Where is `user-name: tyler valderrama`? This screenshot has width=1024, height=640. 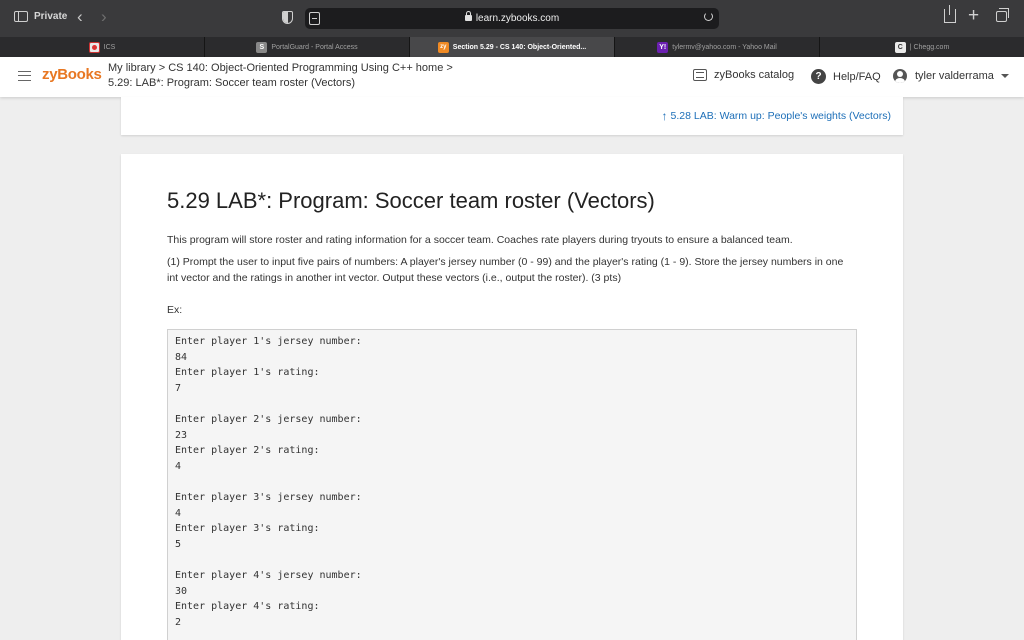 user-name: tyler valderrama is located at coordinates (954, 76).